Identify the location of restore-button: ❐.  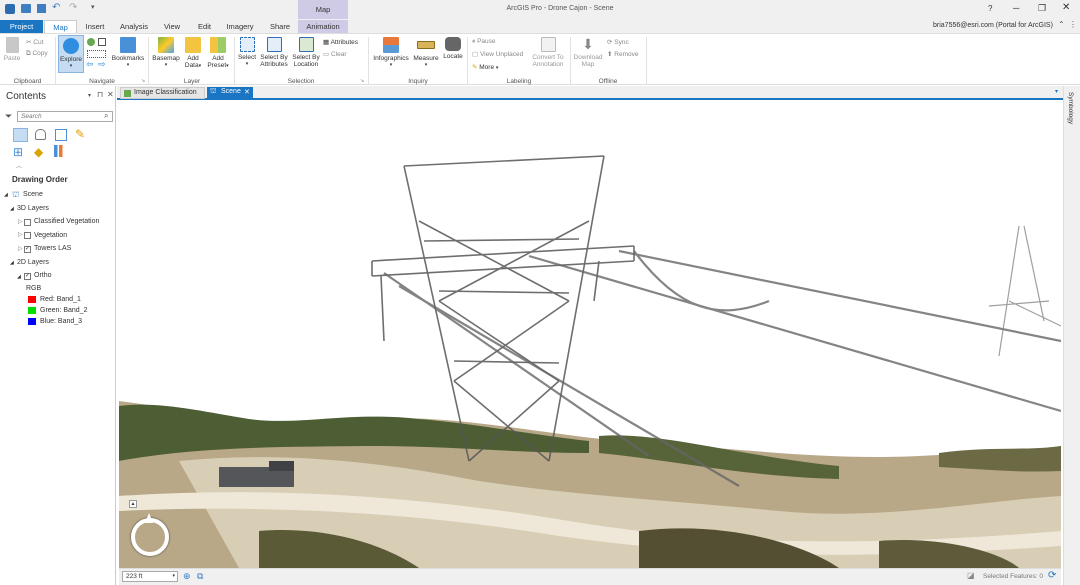
(1042, 8).